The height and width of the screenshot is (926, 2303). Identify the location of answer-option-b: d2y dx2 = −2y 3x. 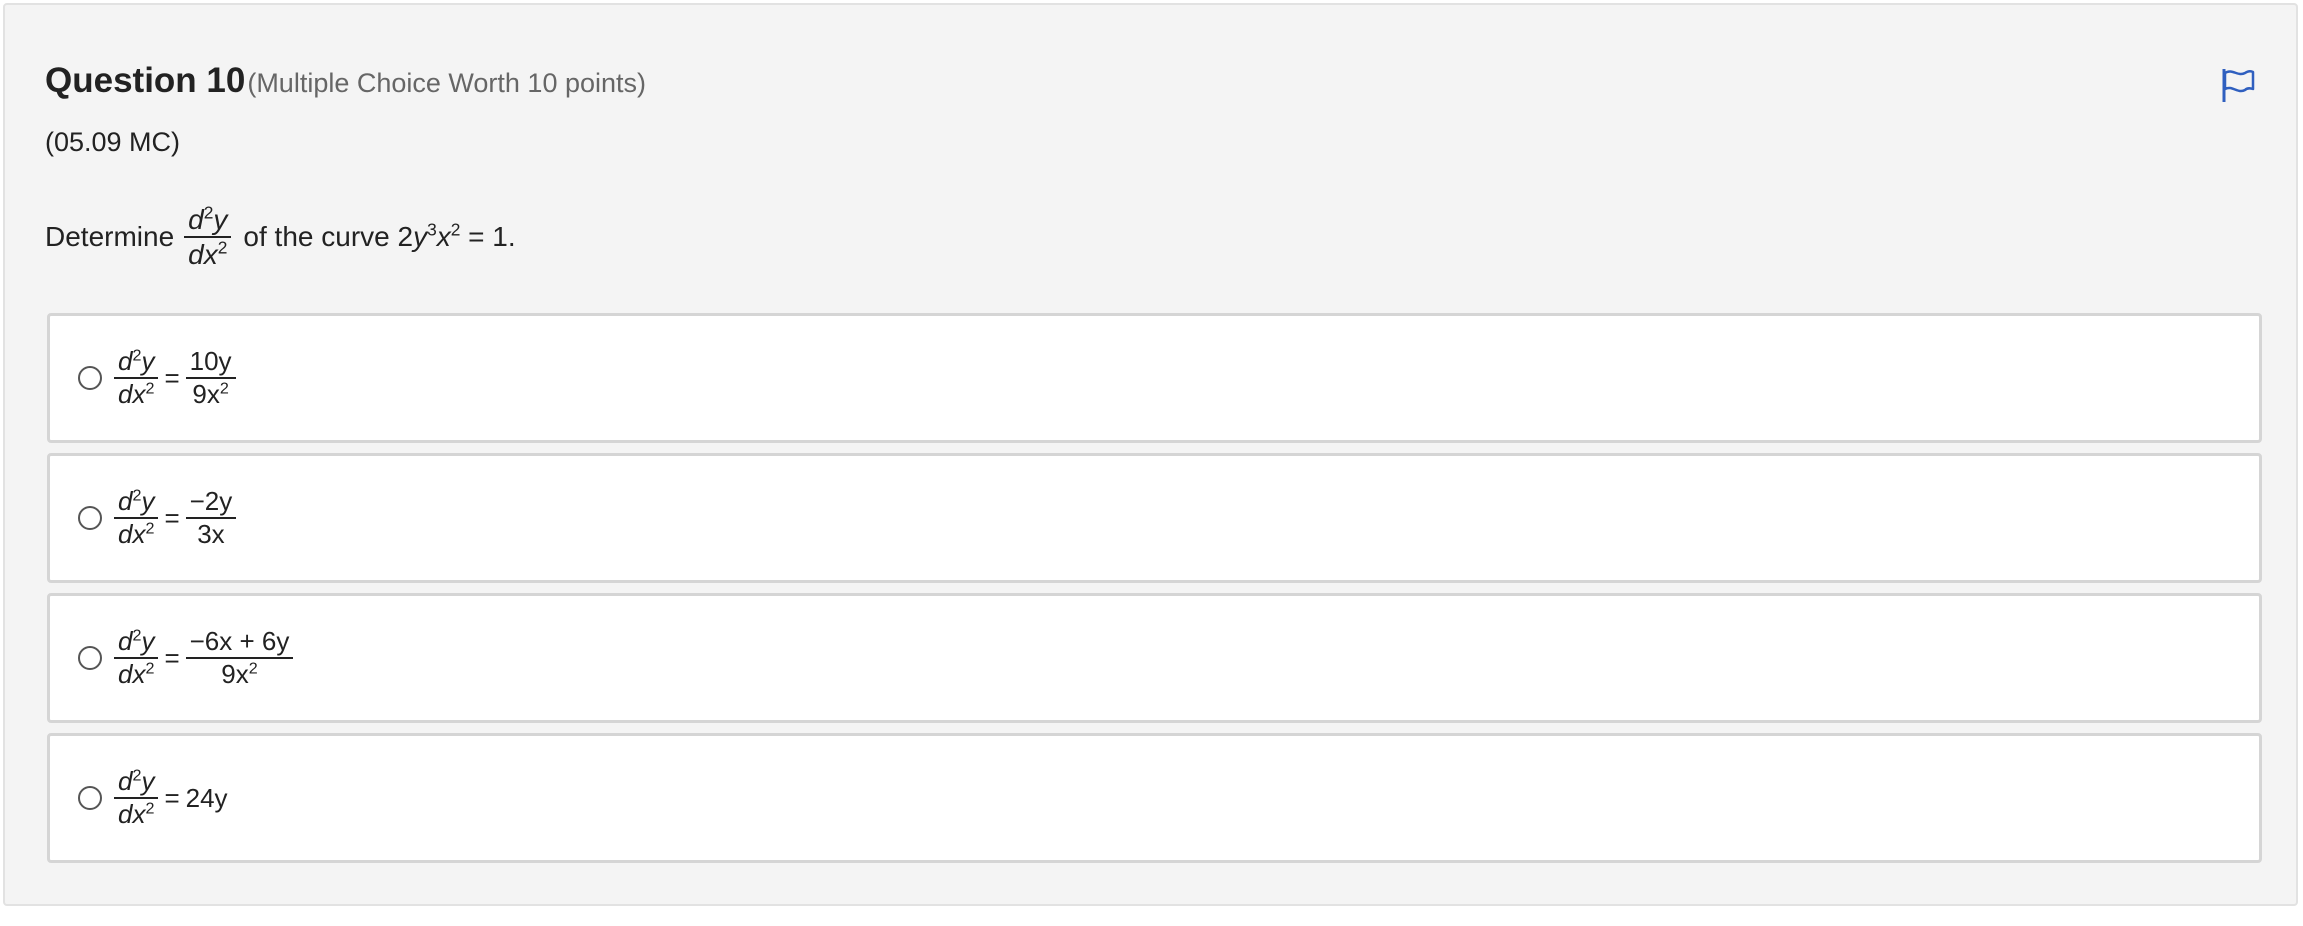
(1154, 518).